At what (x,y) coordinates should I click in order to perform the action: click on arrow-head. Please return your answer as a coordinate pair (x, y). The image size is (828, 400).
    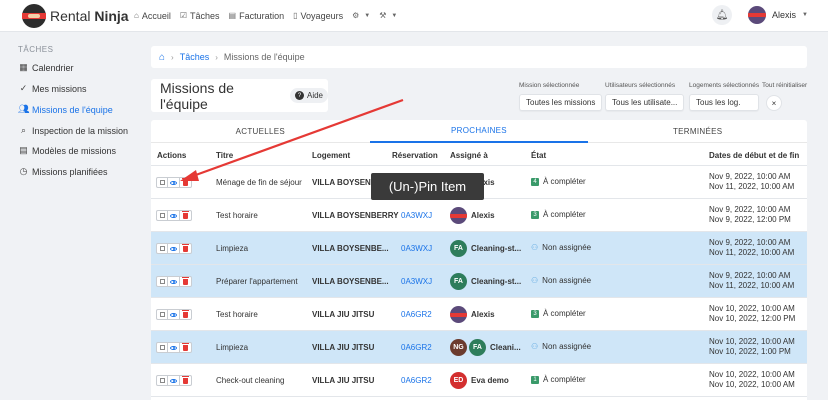
    Looking at the image, I should click on (189, 175).